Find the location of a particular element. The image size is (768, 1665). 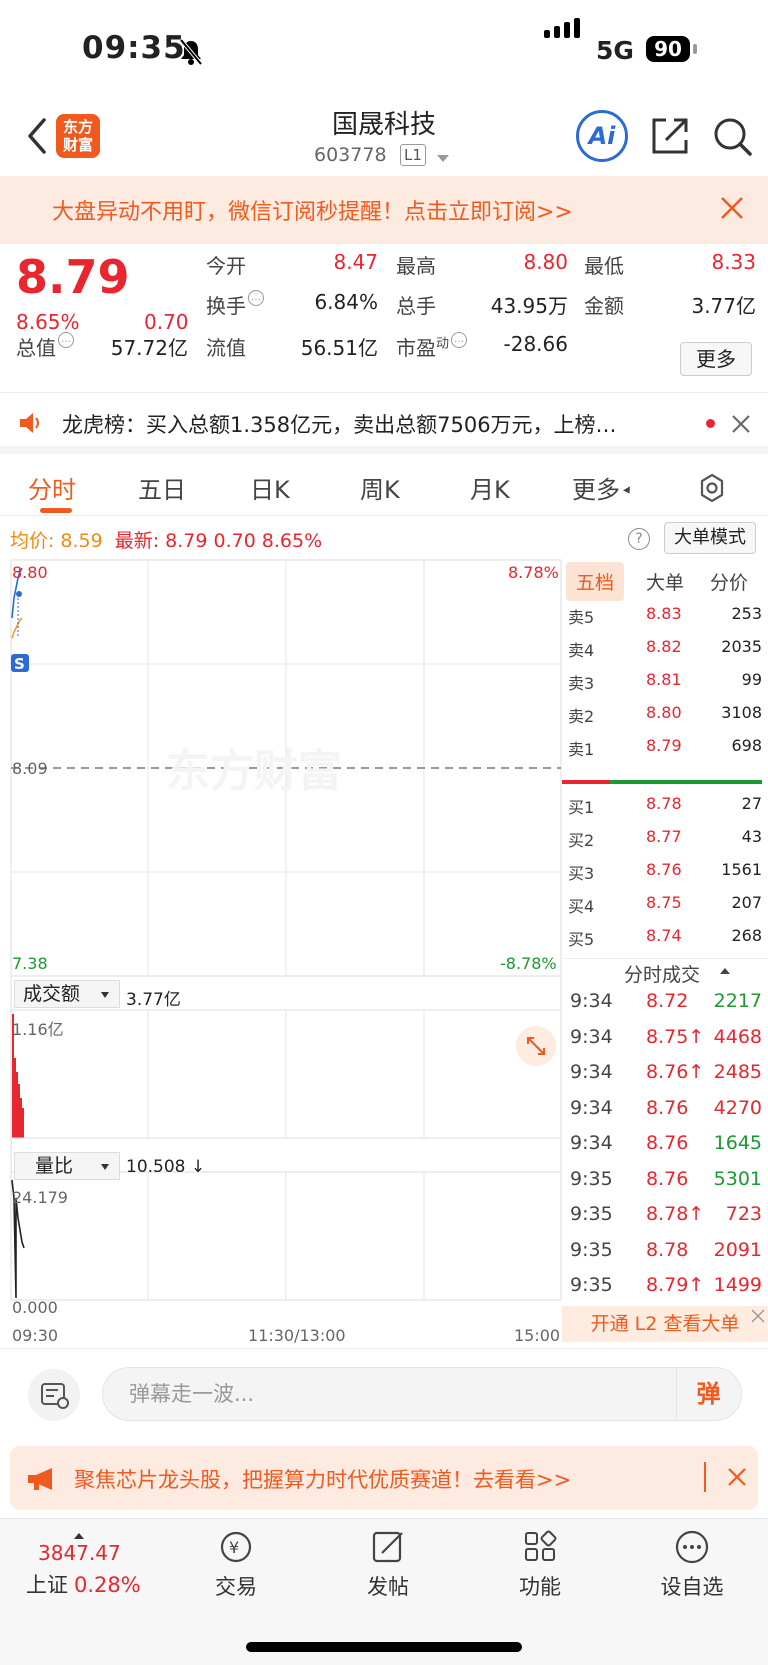

help-icon: ? is located at coordinates (639, 539).